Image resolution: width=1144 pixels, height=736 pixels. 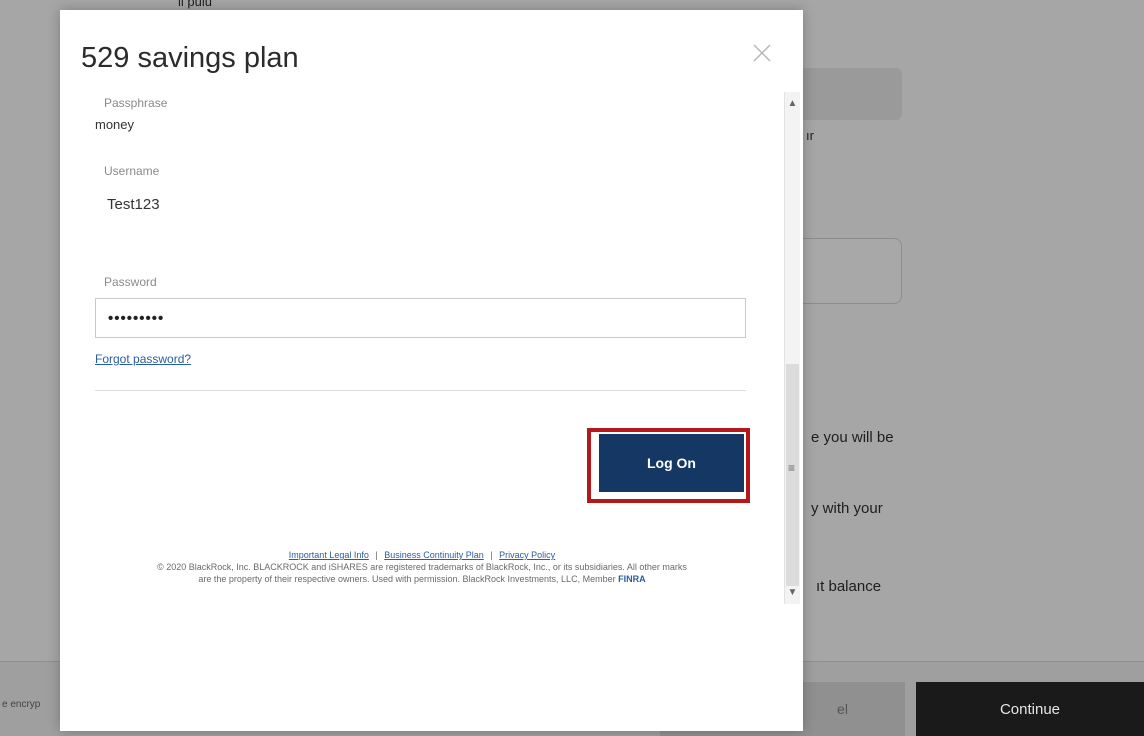 What do you see at coordinates (190, 58) in the screenshot?
I see `modal-title: 529 savings plan` at bounding box center [190, 58].